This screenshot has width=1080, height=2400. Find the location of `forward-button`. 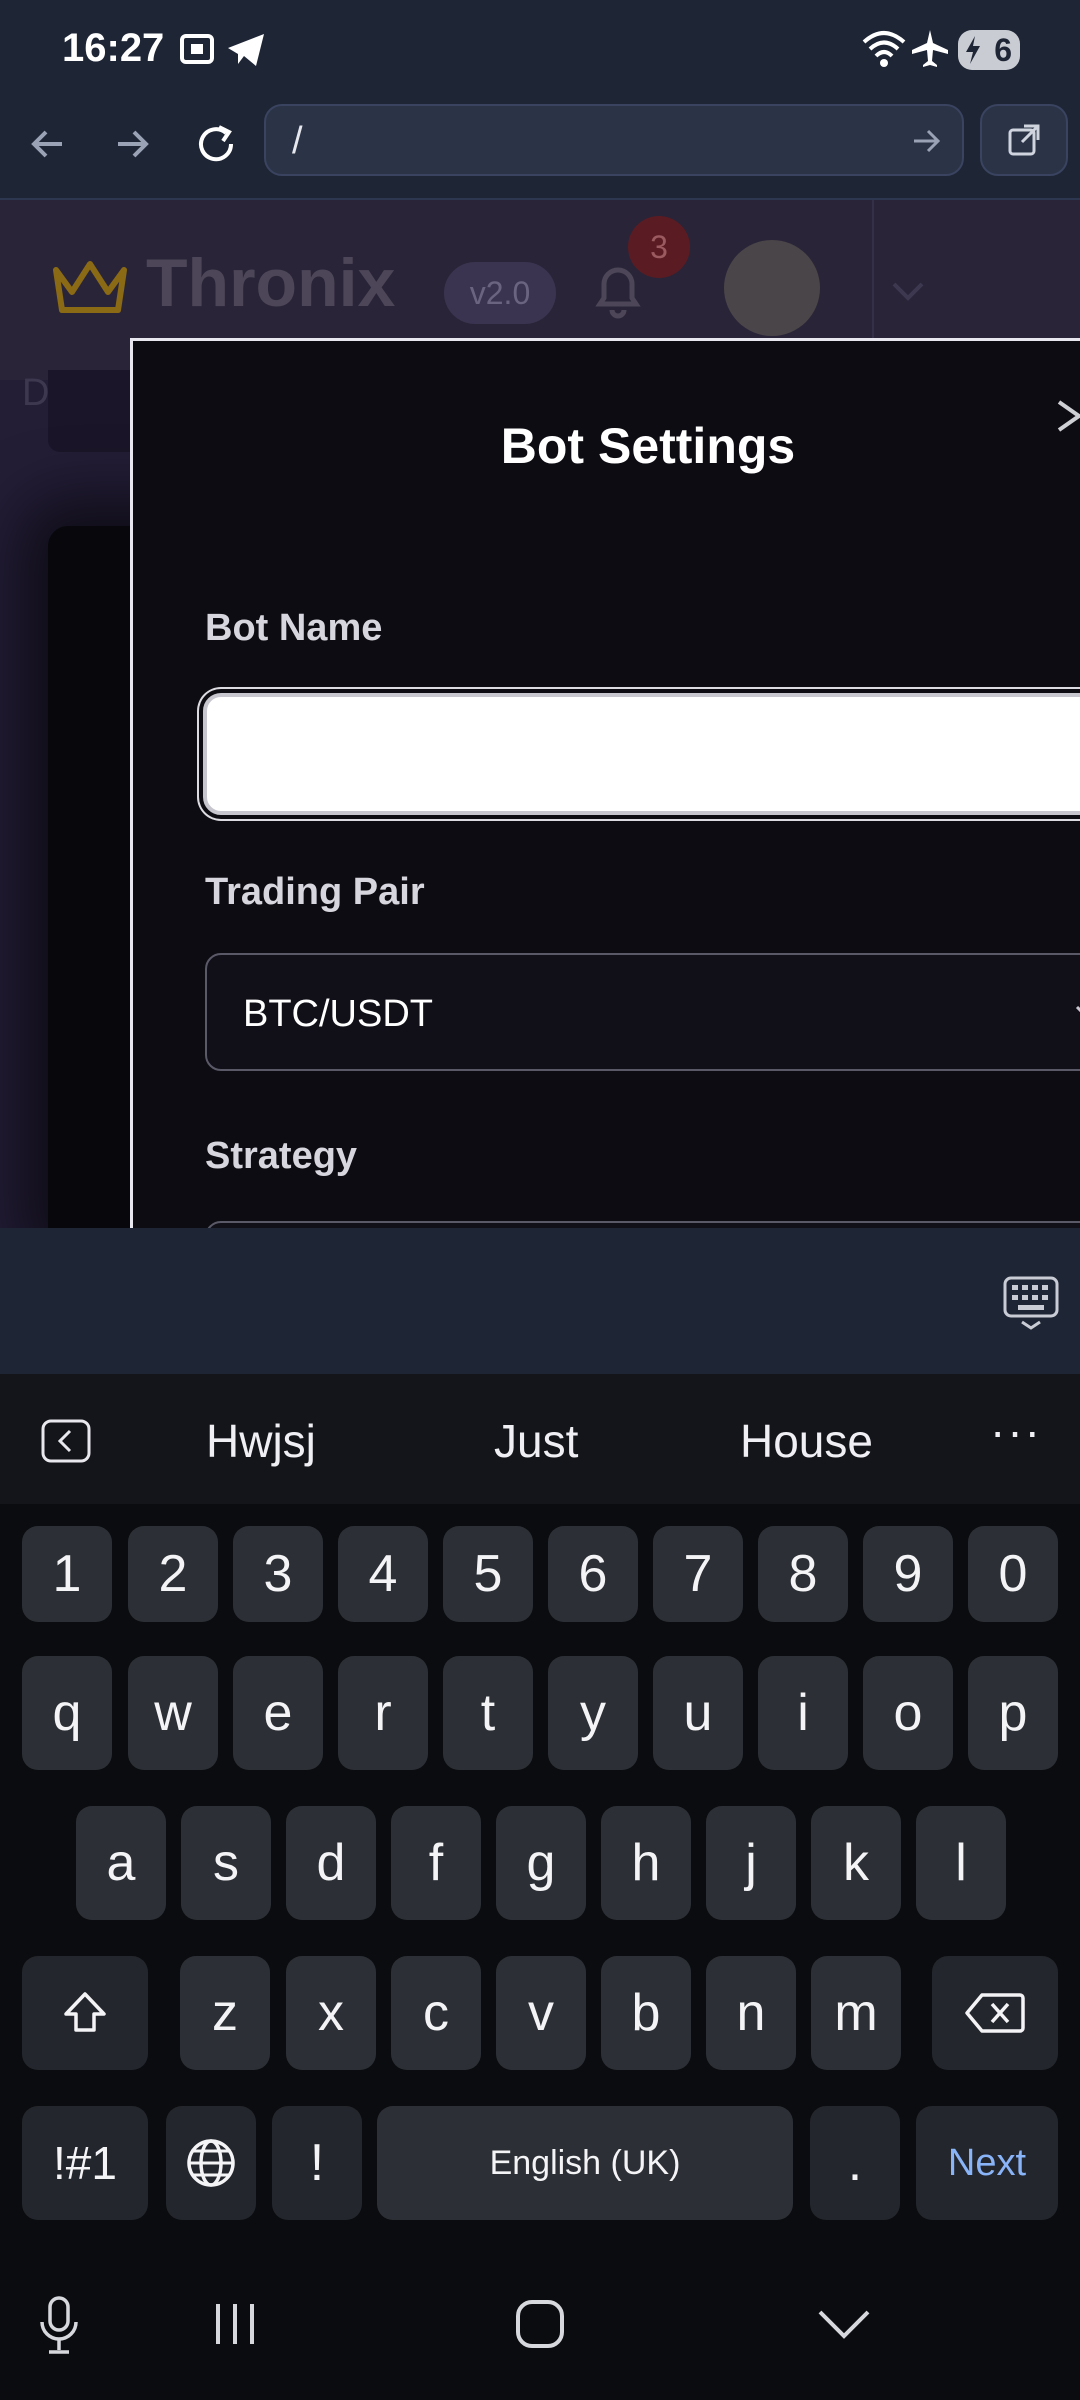

forward-button is located at coordinates (132, 144).